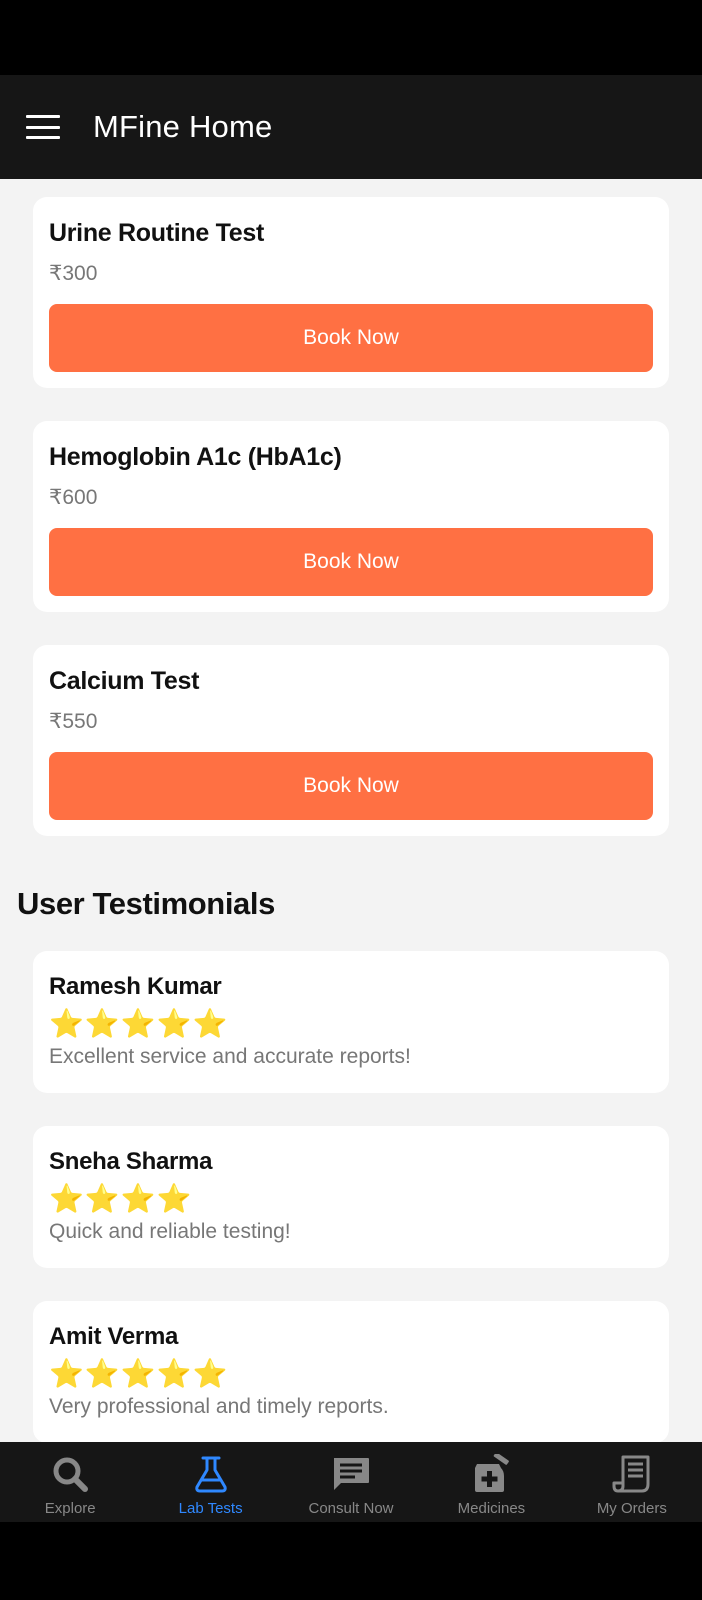  Describe the element at coordinates (131, 1161) in the screenshot. I see `reviewer-name: Sneha Sharma` at that location.